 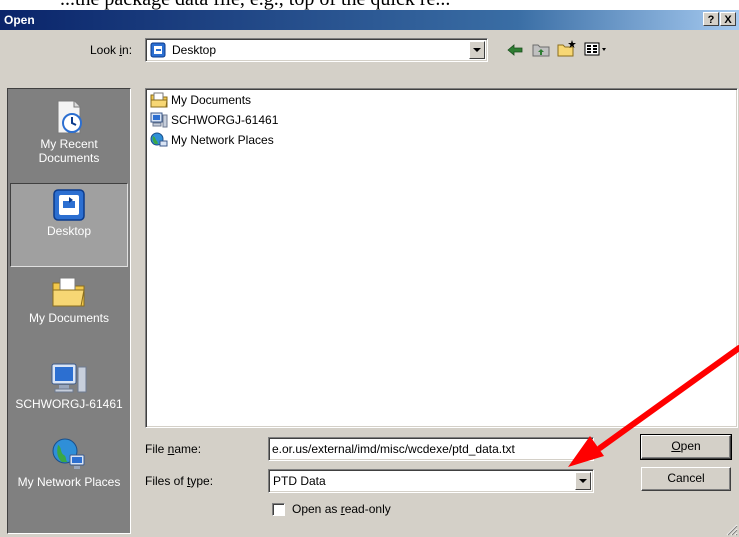 What do you see at coordinates (69, 394) in the screenshot?
I see `place-computer: SCHWORGJ-61461` at bounding box center [69, 394].